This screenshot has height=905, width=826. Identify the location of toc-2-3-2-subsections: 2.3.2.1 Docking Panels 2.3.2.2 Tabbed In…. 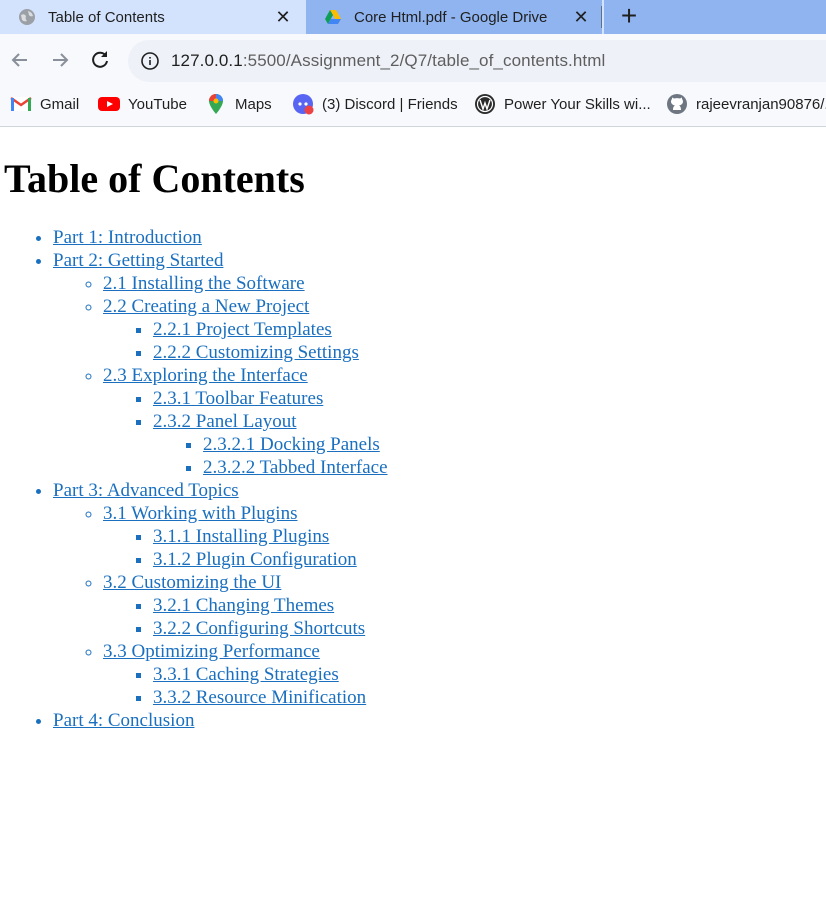
(270, 456).